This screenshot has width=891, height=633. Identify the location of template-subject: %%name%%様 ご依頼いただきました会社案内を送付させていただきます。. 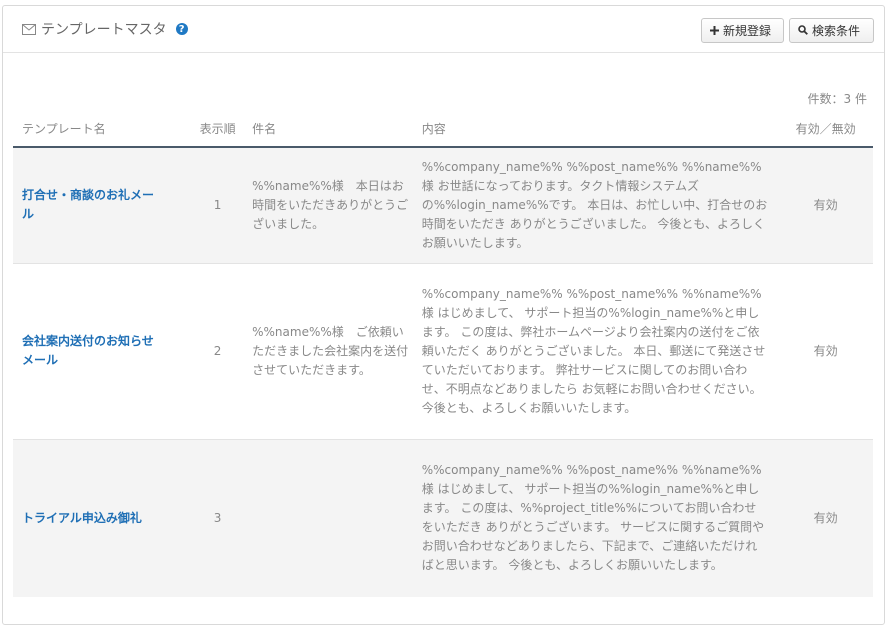
(337, 351).